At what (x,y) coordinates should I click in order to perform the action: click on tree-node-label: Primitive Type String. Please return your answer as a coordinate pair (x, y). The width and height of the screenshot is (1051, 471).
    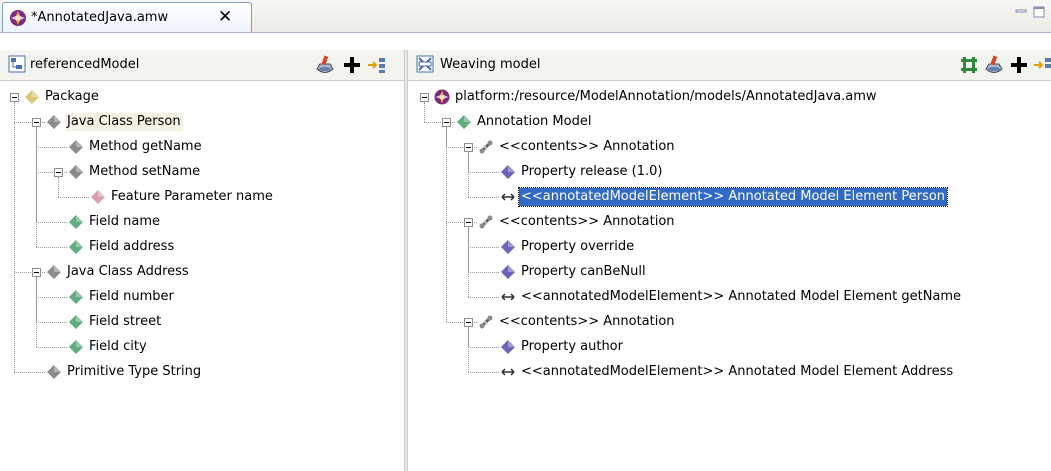
    Looking at the image, I should click on (134, 372).